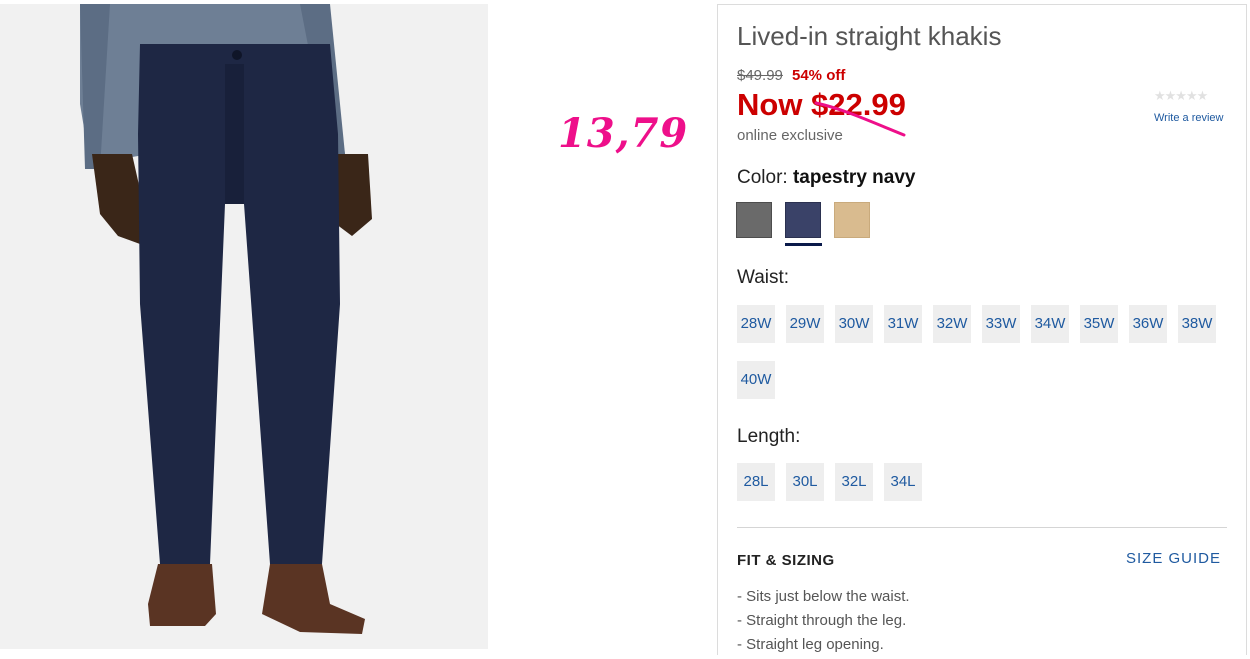  I want to click on color-swatch-tapestry-navy, so click(803, 220).